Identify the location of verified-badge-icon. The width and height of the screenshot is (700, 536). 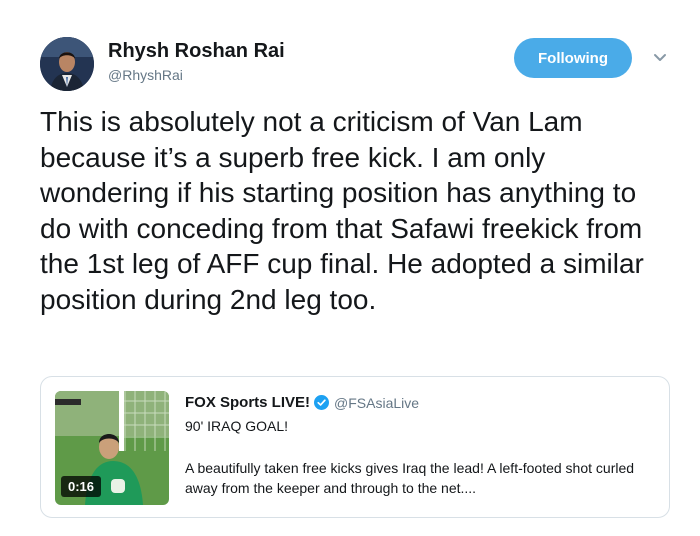
(322, 402).